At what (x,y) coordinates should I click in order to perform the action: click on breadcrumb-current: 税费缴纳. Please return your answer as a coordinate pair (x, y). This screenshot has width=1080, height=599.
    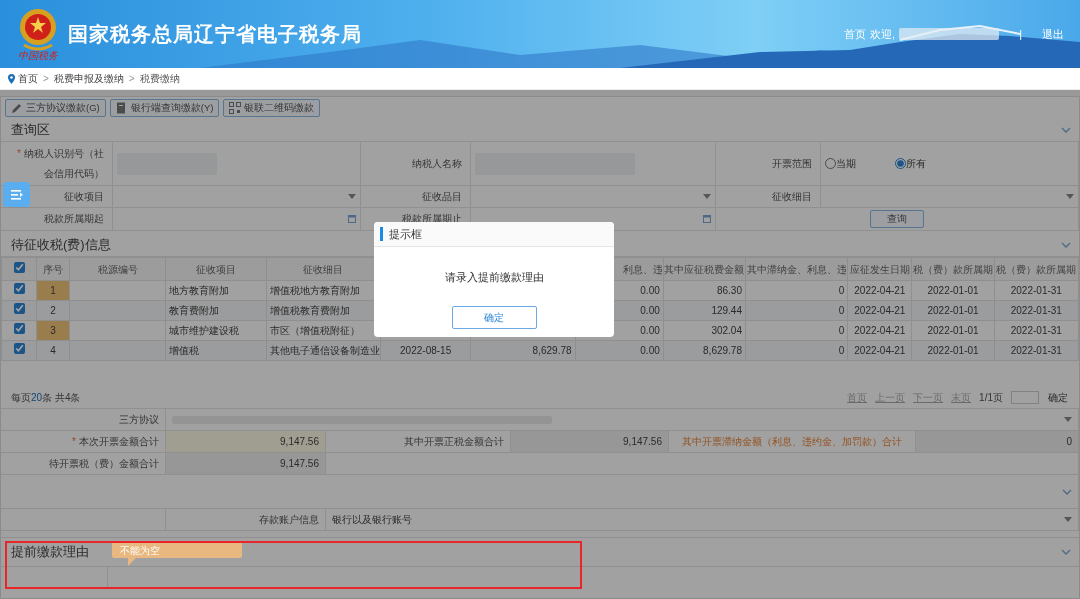
    Looking at the image, I should click on (159, 79).